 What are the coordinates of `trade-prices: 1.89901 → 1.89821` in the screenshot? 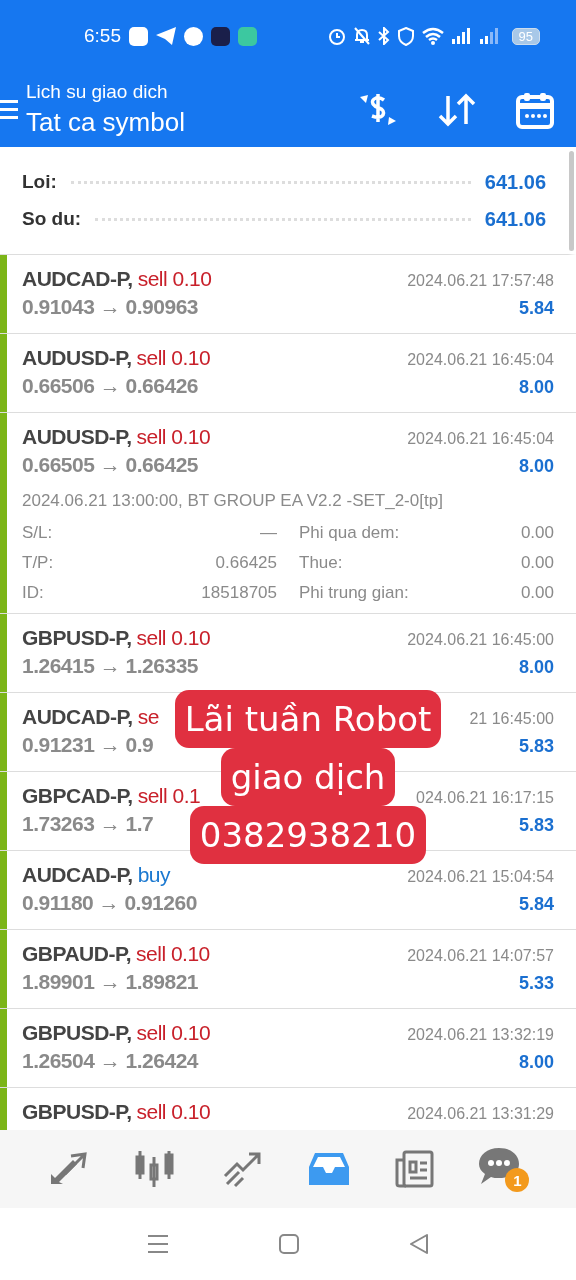 It's located at (110, 982).